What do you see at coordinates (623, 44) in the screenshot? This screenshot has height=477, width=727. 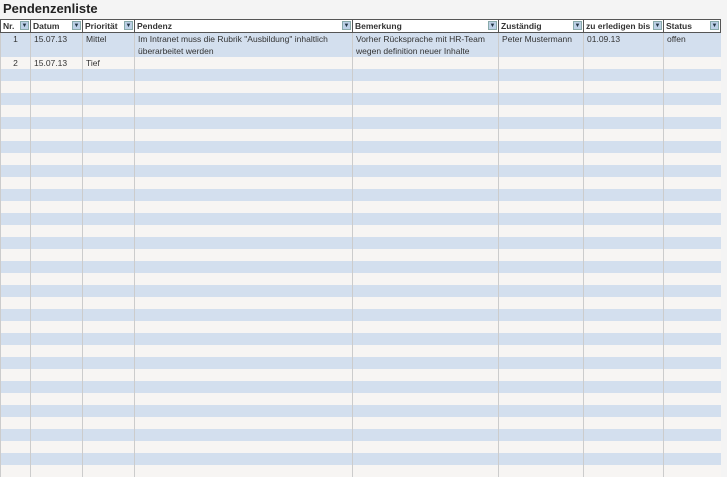 I see `cell-bis: 01.09.13` at bounding box center [623, 44].